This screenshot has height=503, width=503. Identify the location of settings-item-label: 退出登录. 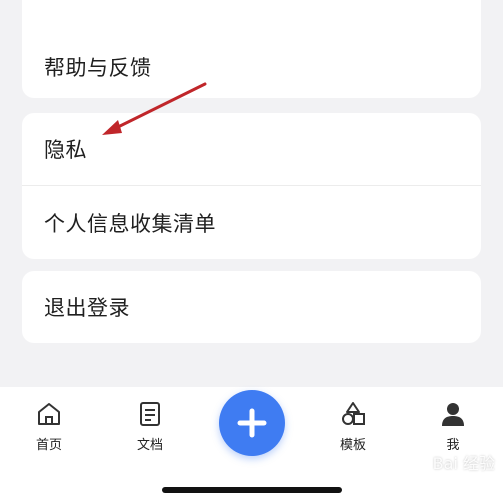
(87, 308).